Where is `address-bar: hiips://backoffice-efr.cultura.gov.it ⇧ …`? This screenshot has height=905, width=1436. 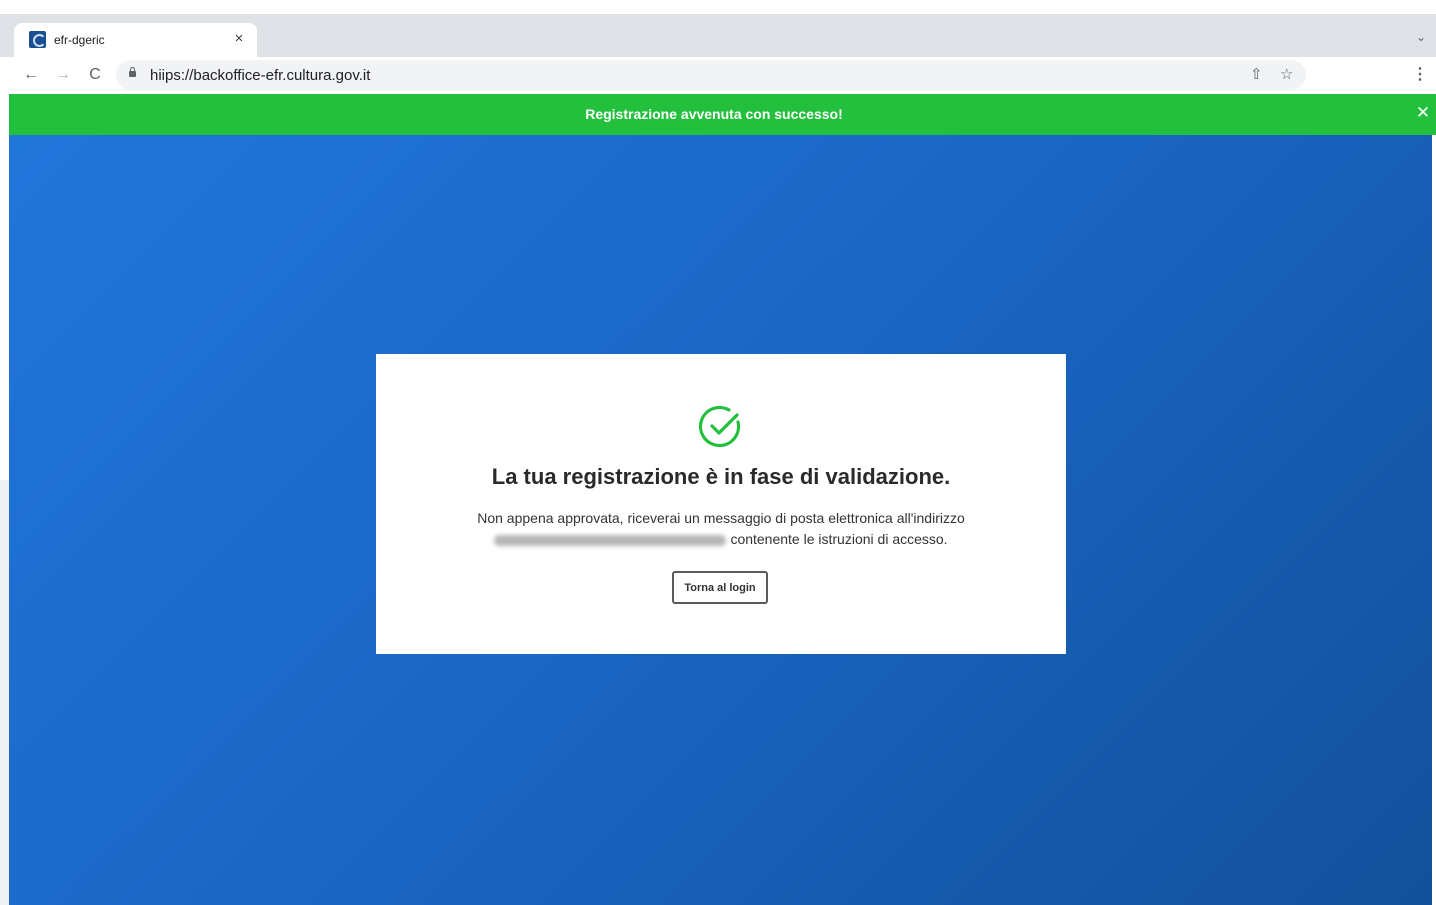 address-bar: hiips://backoffice-efr.cultura.gov.it ⇧ … is located at coordinates (711, 75).